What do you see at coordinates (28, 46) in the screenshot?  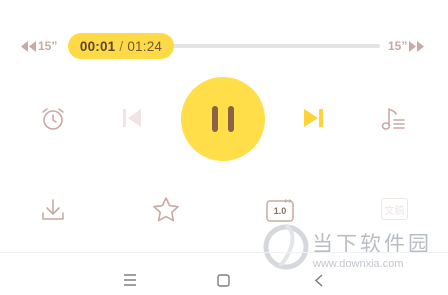 I see `rewind-icon` at bounding box center [28, 46].